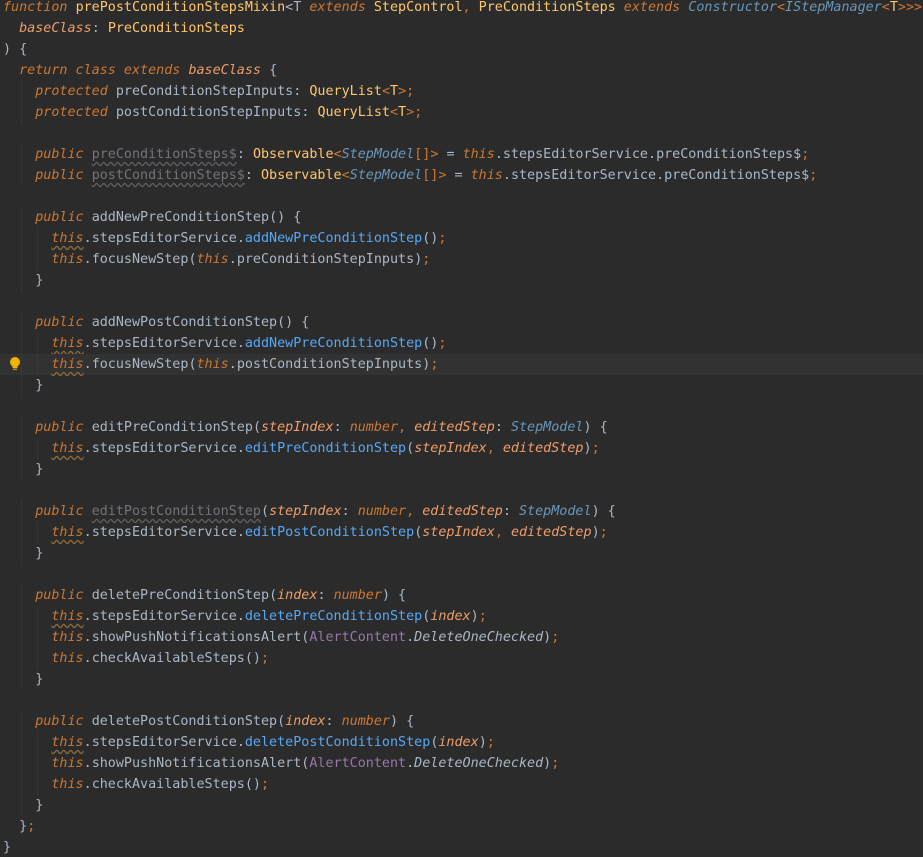 This screenshot has height=857, width=923. I want to click on code-token: :, so click(502, 427).